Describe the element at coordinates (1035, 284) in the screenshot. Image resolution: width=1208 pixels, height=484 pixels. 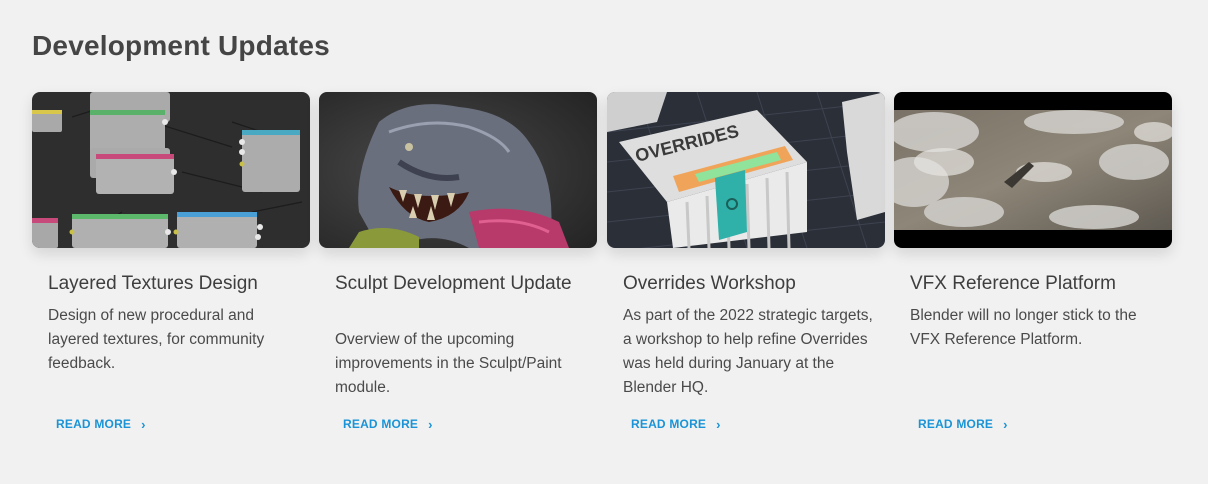
I see `card-title: VFX Reference Platform` at that location.